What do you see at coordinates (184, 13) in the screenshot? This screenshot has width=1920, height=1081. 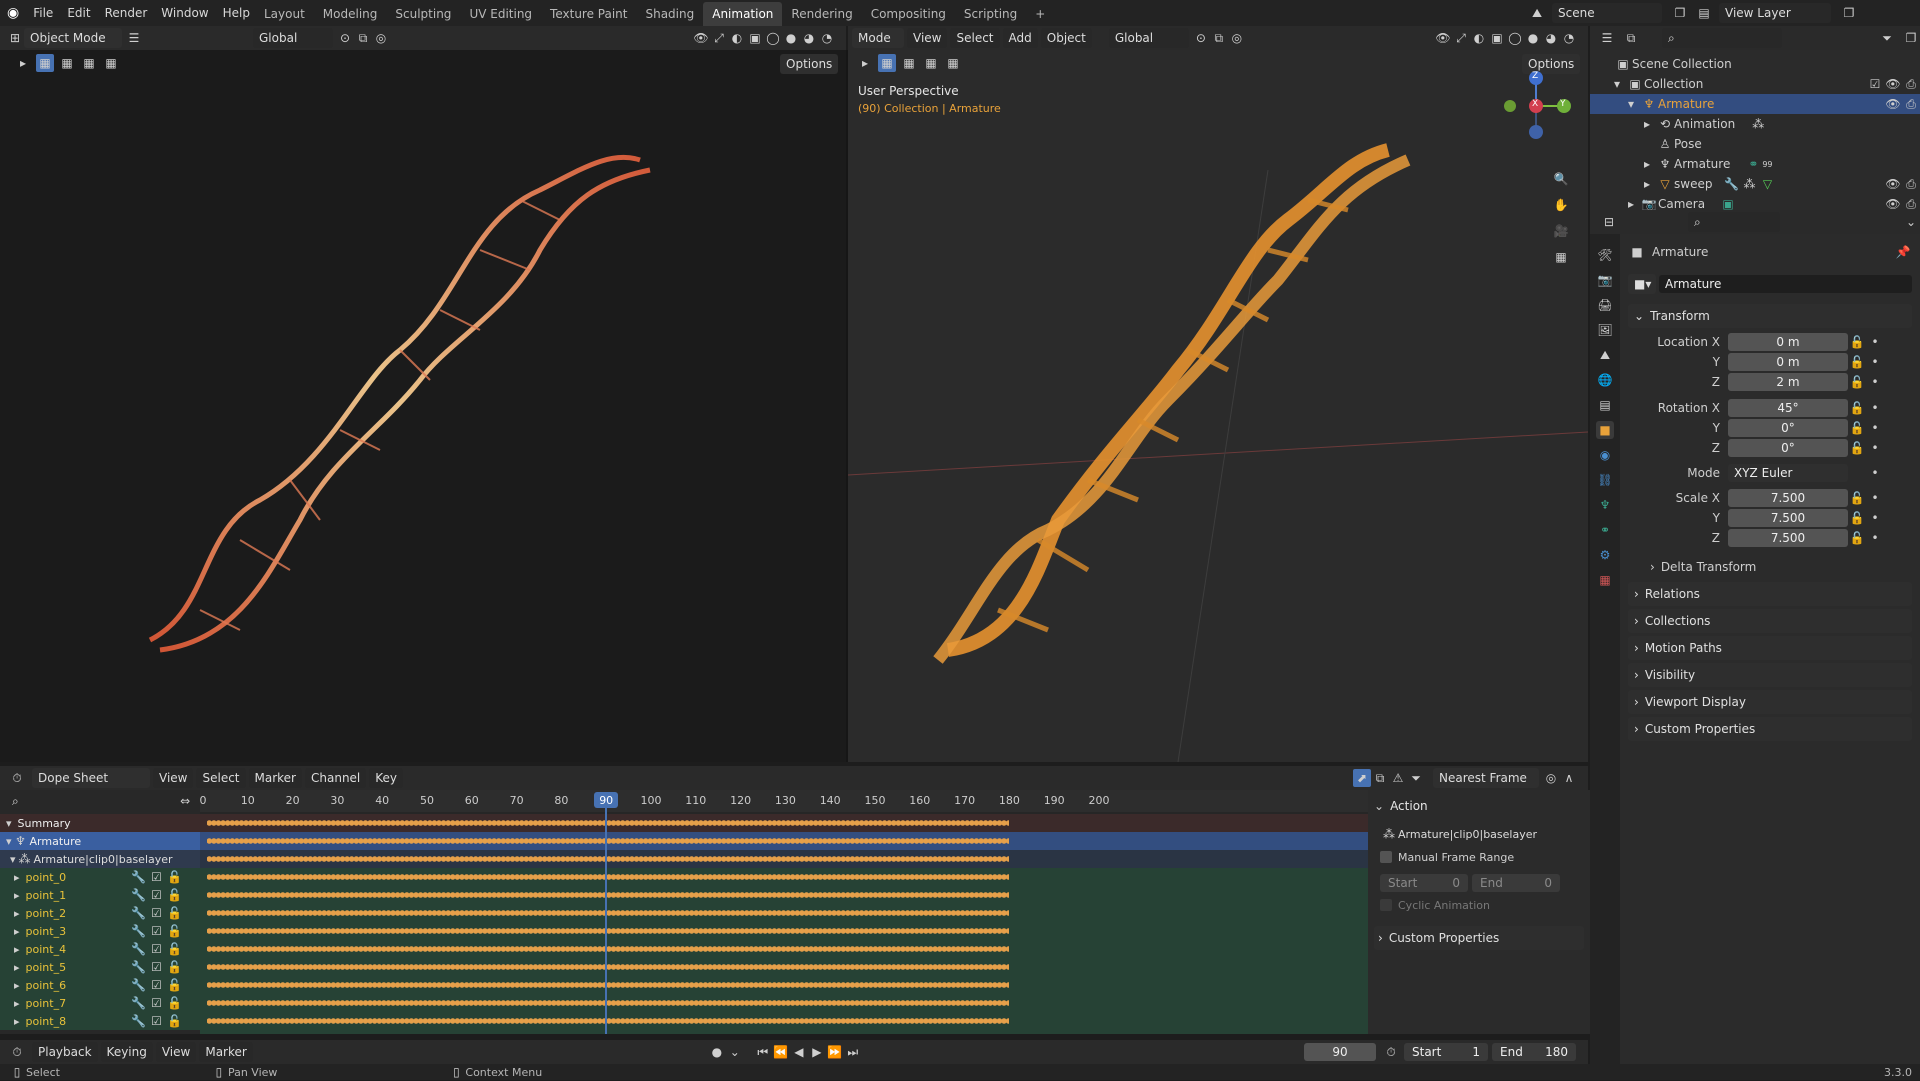 I see `menu-window: Window` at bounding box center [184, 13].